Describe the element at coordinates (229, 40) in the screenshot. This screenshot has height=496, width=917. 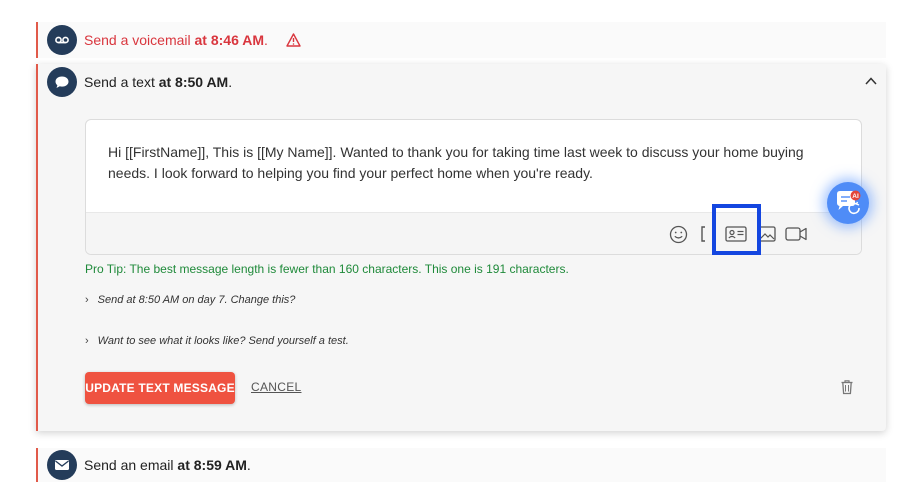
I see `voicemail-step-time: at 8:46 AM` at that location.